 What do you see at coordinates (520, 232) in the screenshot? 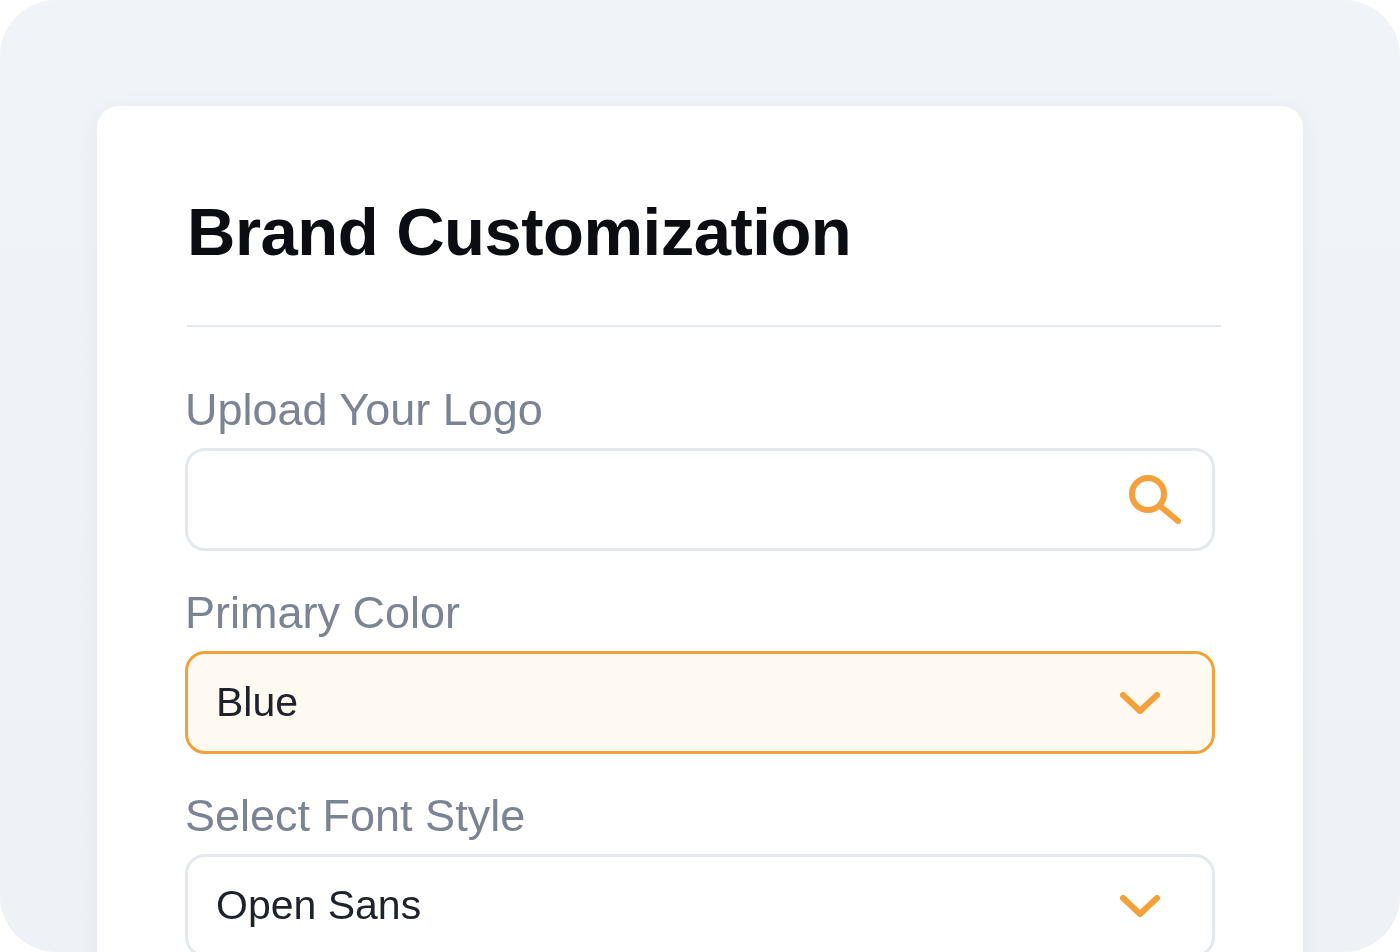
I see `card-title: Brand Customization` at bounding box center [520, 232].